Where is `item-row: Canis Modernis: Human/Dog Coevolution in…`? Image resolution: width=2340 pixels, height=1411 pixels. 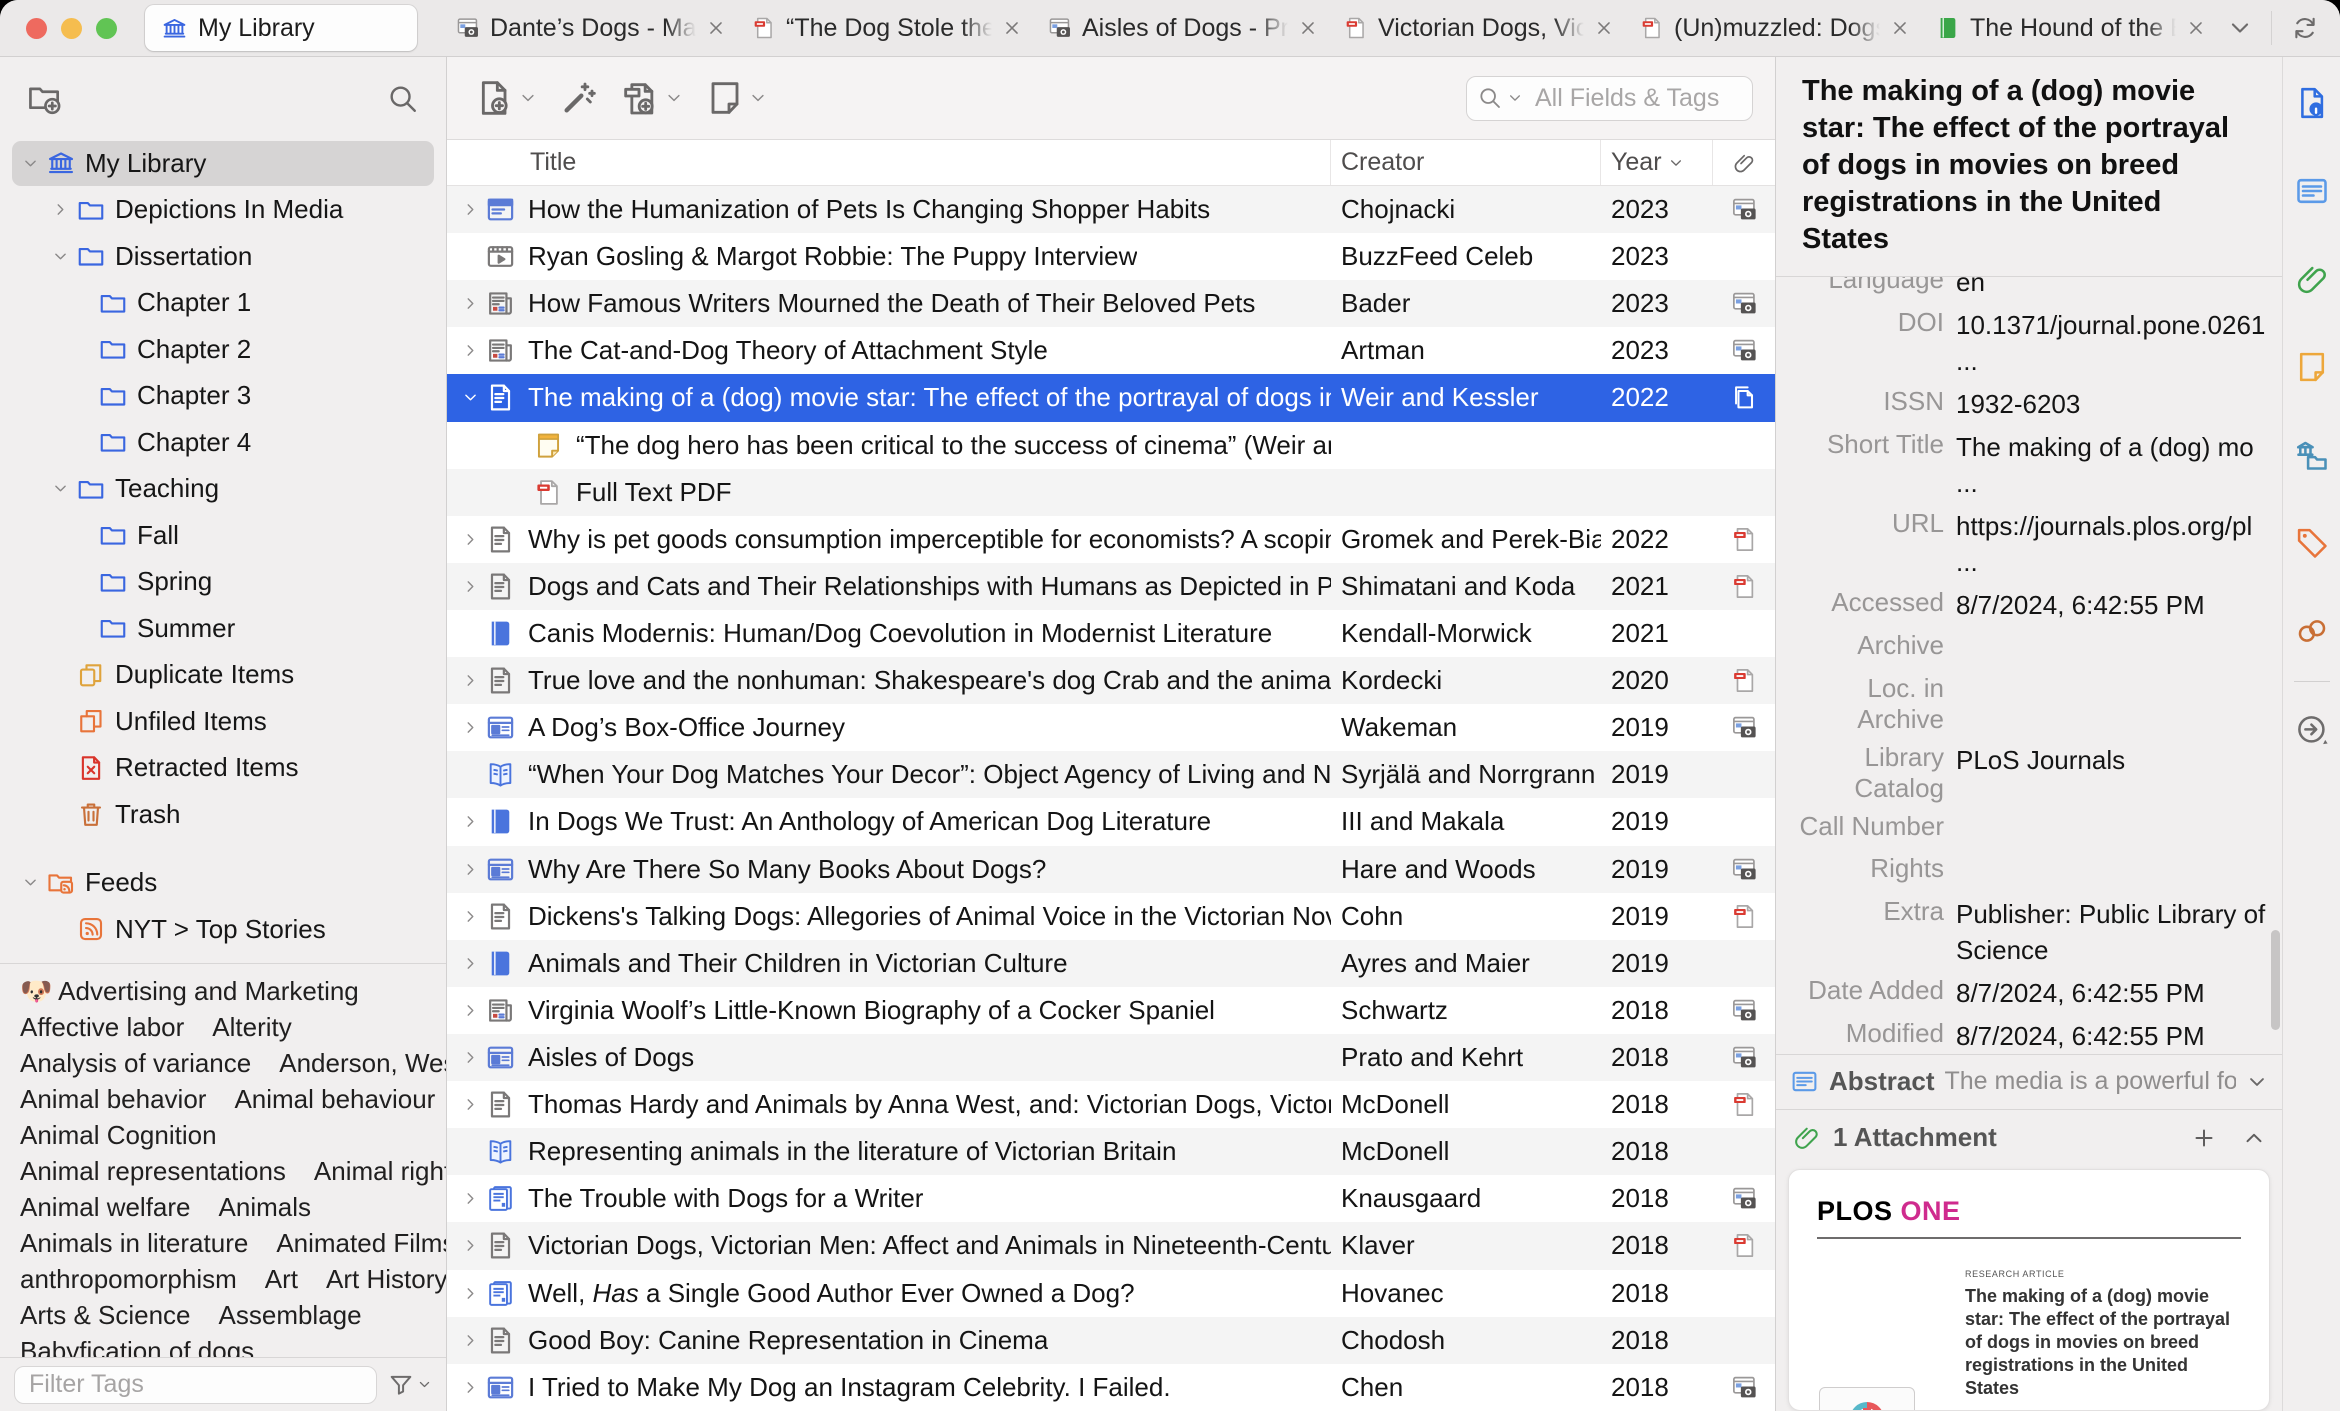 item-row: Canis Modernis: Human/Dog Coevolution in… is located at coordinates (1111, 633).